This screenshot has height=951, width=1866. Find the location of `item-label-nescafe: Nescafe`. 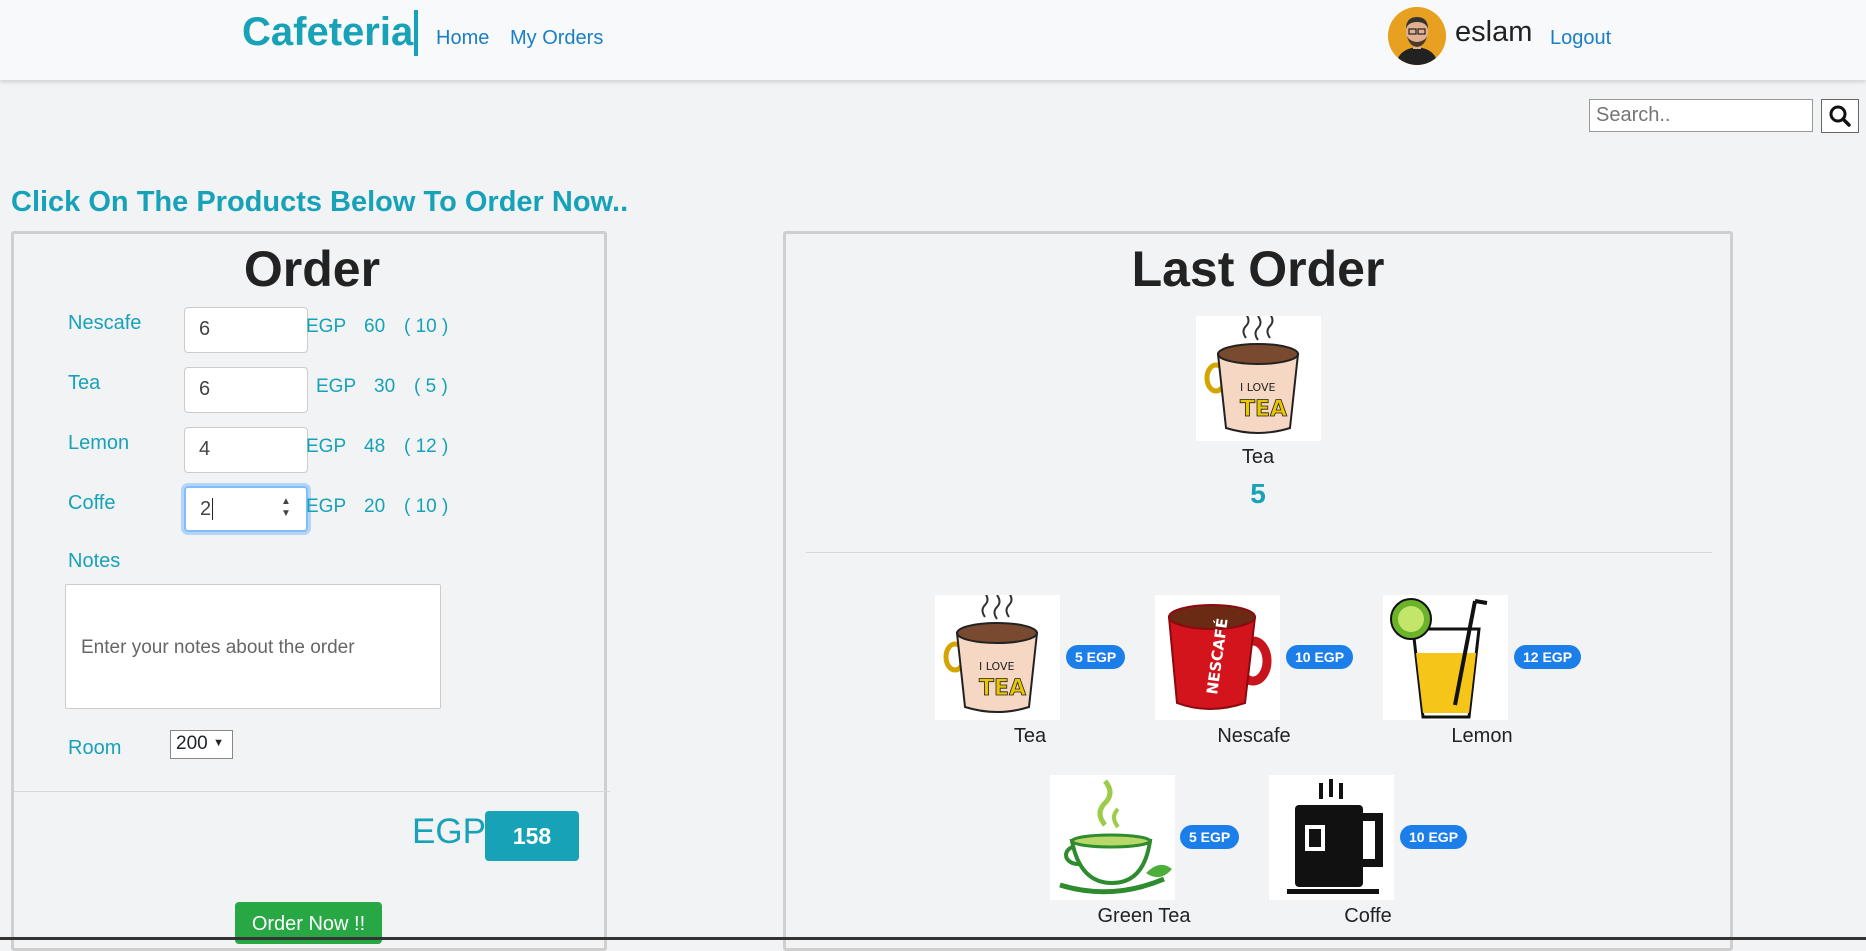

item-label-nescafe: Nescafe is located at coordinates (105, 323).